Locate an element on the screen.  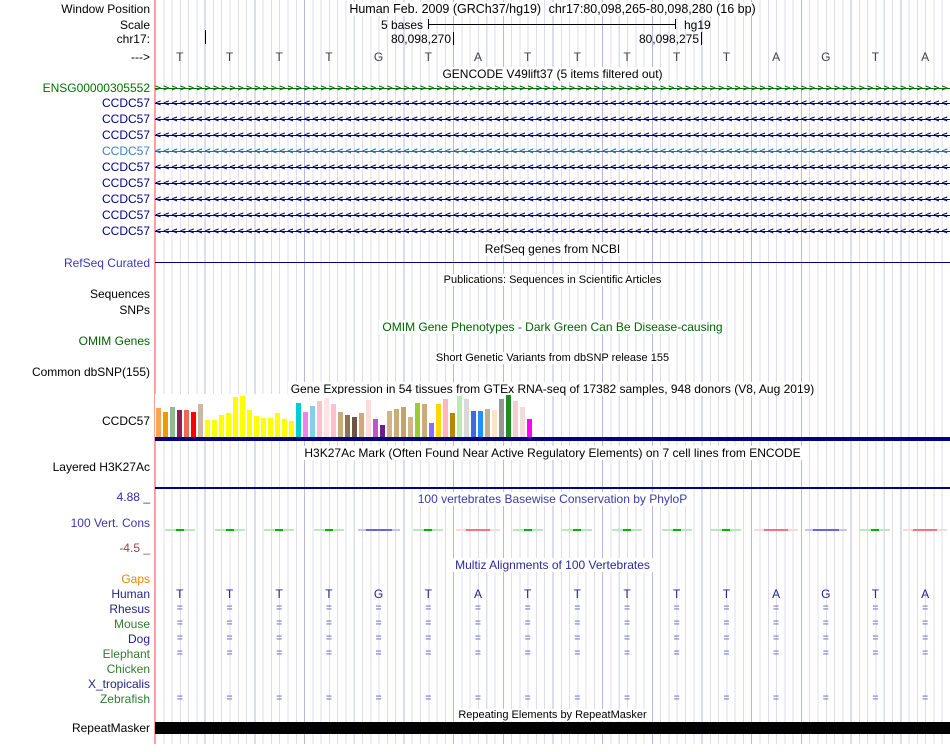
scale-genome-label: hg19 is located at coordinates (697, 25).